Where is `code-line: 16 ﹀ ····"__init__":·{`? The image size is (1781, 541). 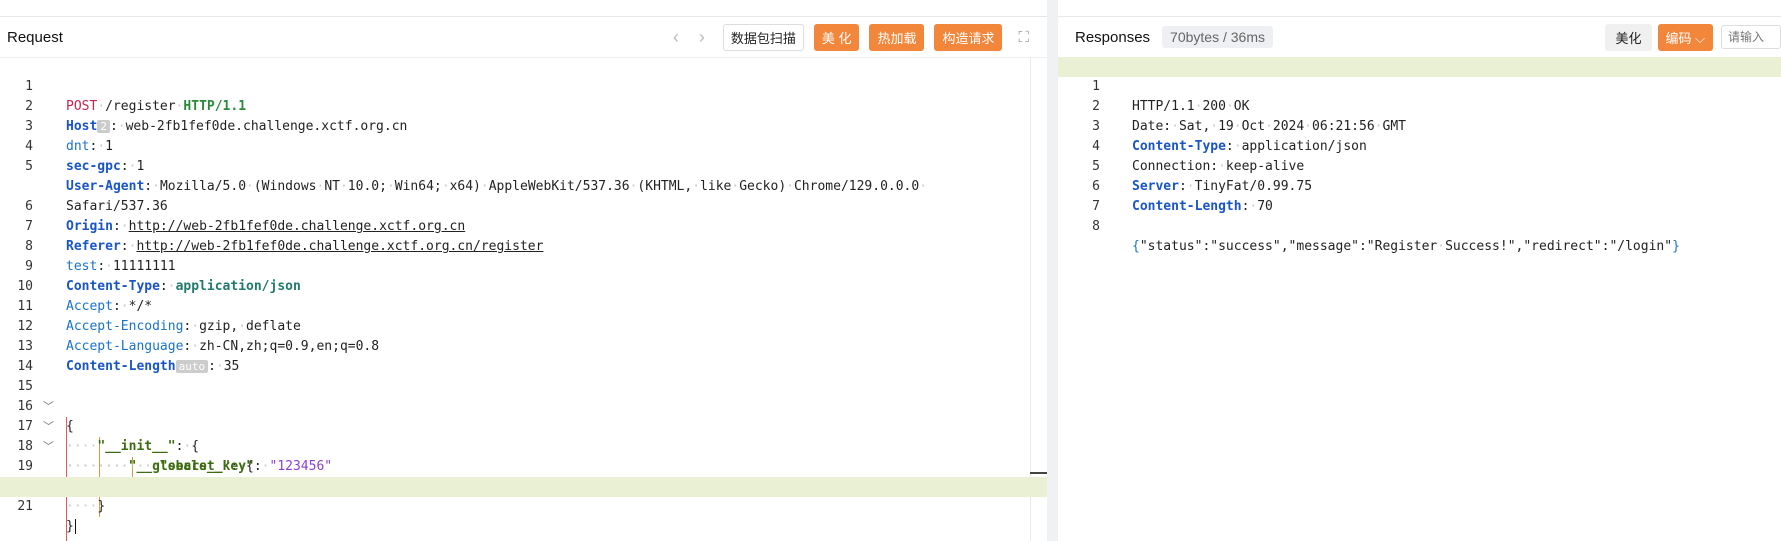
code-line: 16 ﹀ ····"__init__":·{ is located at coordinates (108, 426).